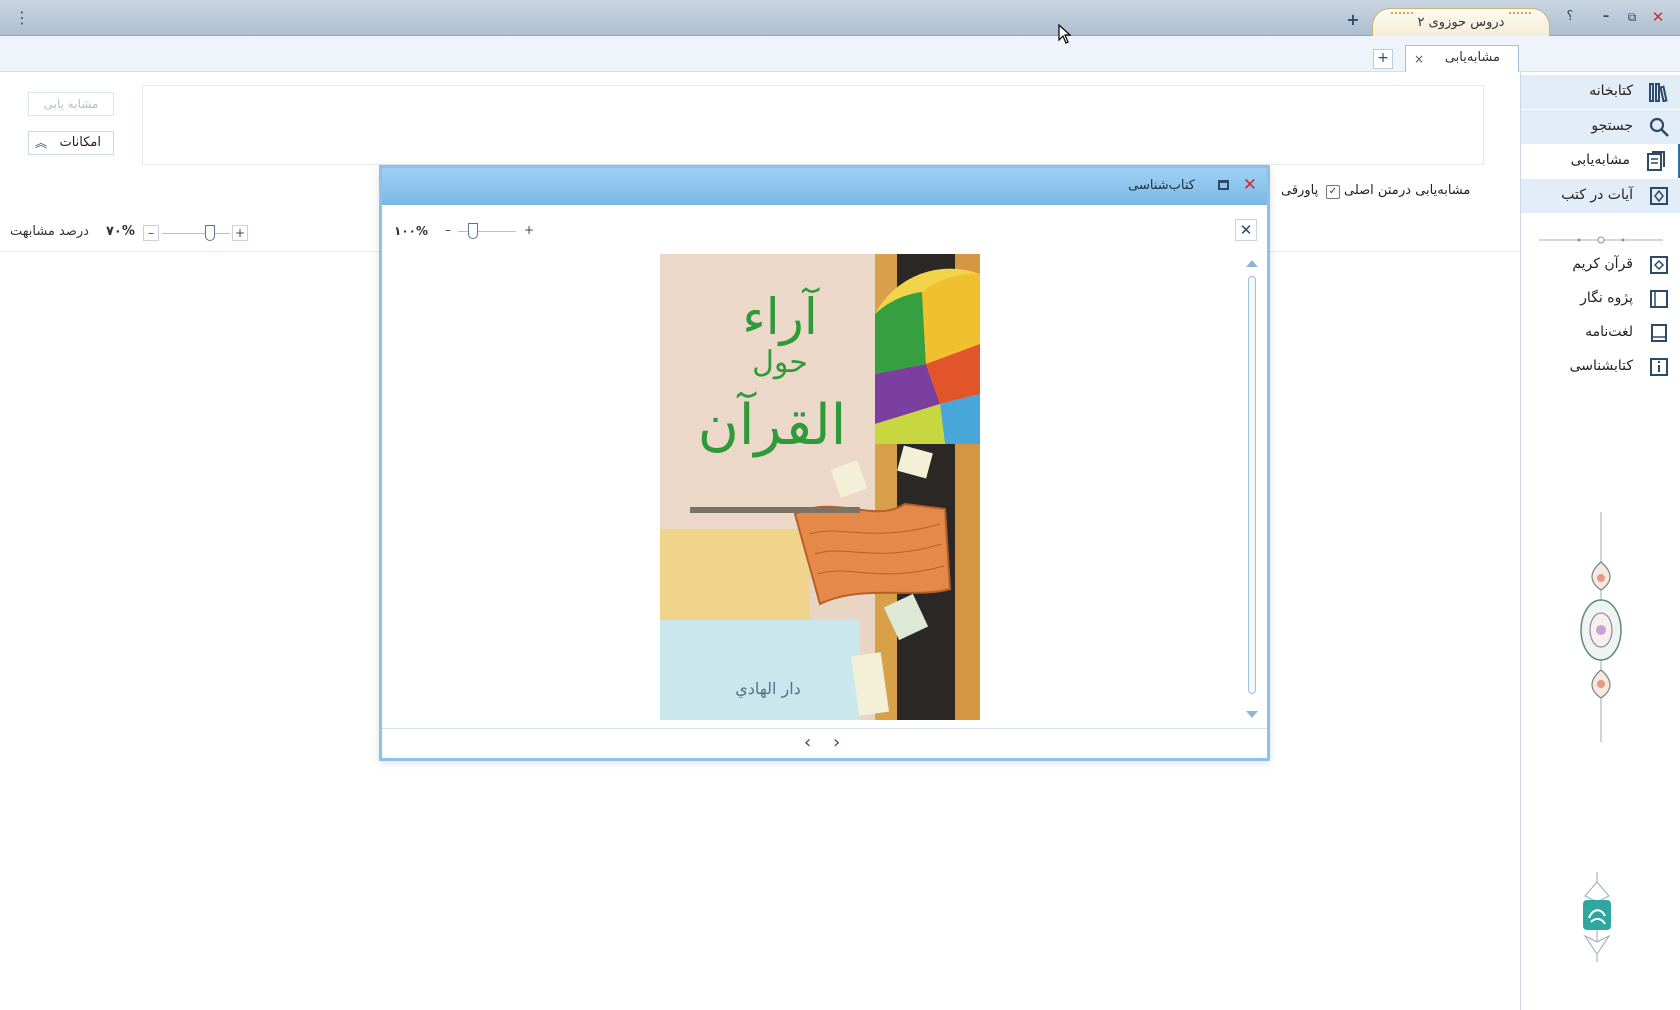  I want to click on close-tab-icon: ×, so click(1419, 59).